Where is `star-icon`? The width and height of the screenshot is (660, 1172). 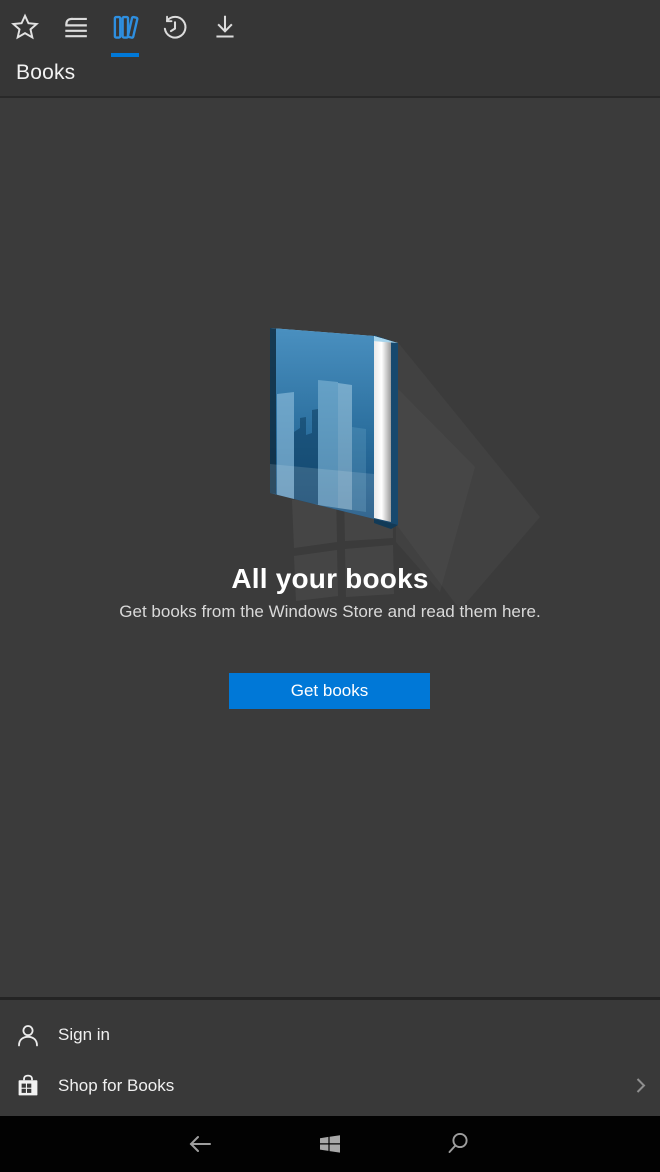 star-icon is located at coordinates (25, 27).